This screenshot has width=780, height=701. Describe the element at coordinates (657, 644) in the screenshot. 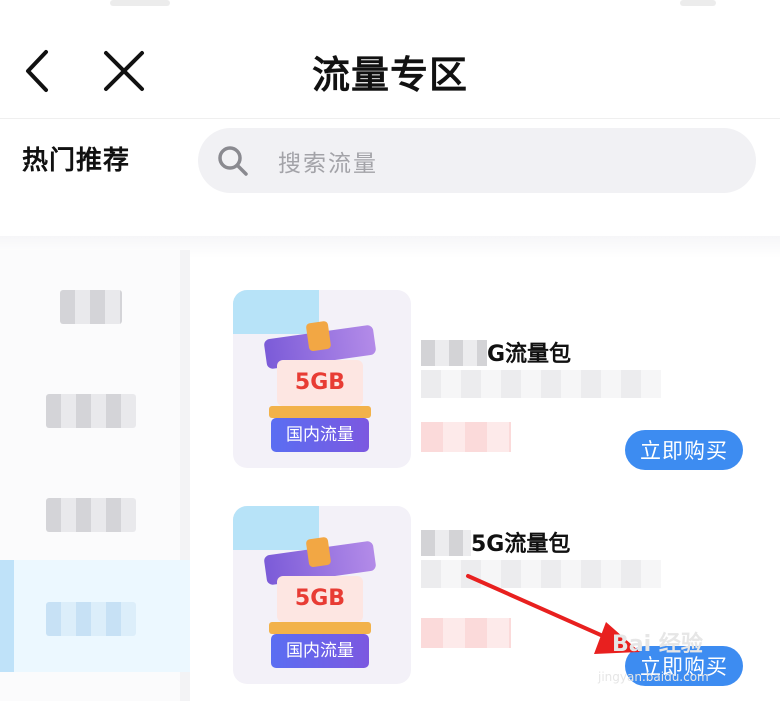

I see `watermark-logo: Bai 经验` at that location.